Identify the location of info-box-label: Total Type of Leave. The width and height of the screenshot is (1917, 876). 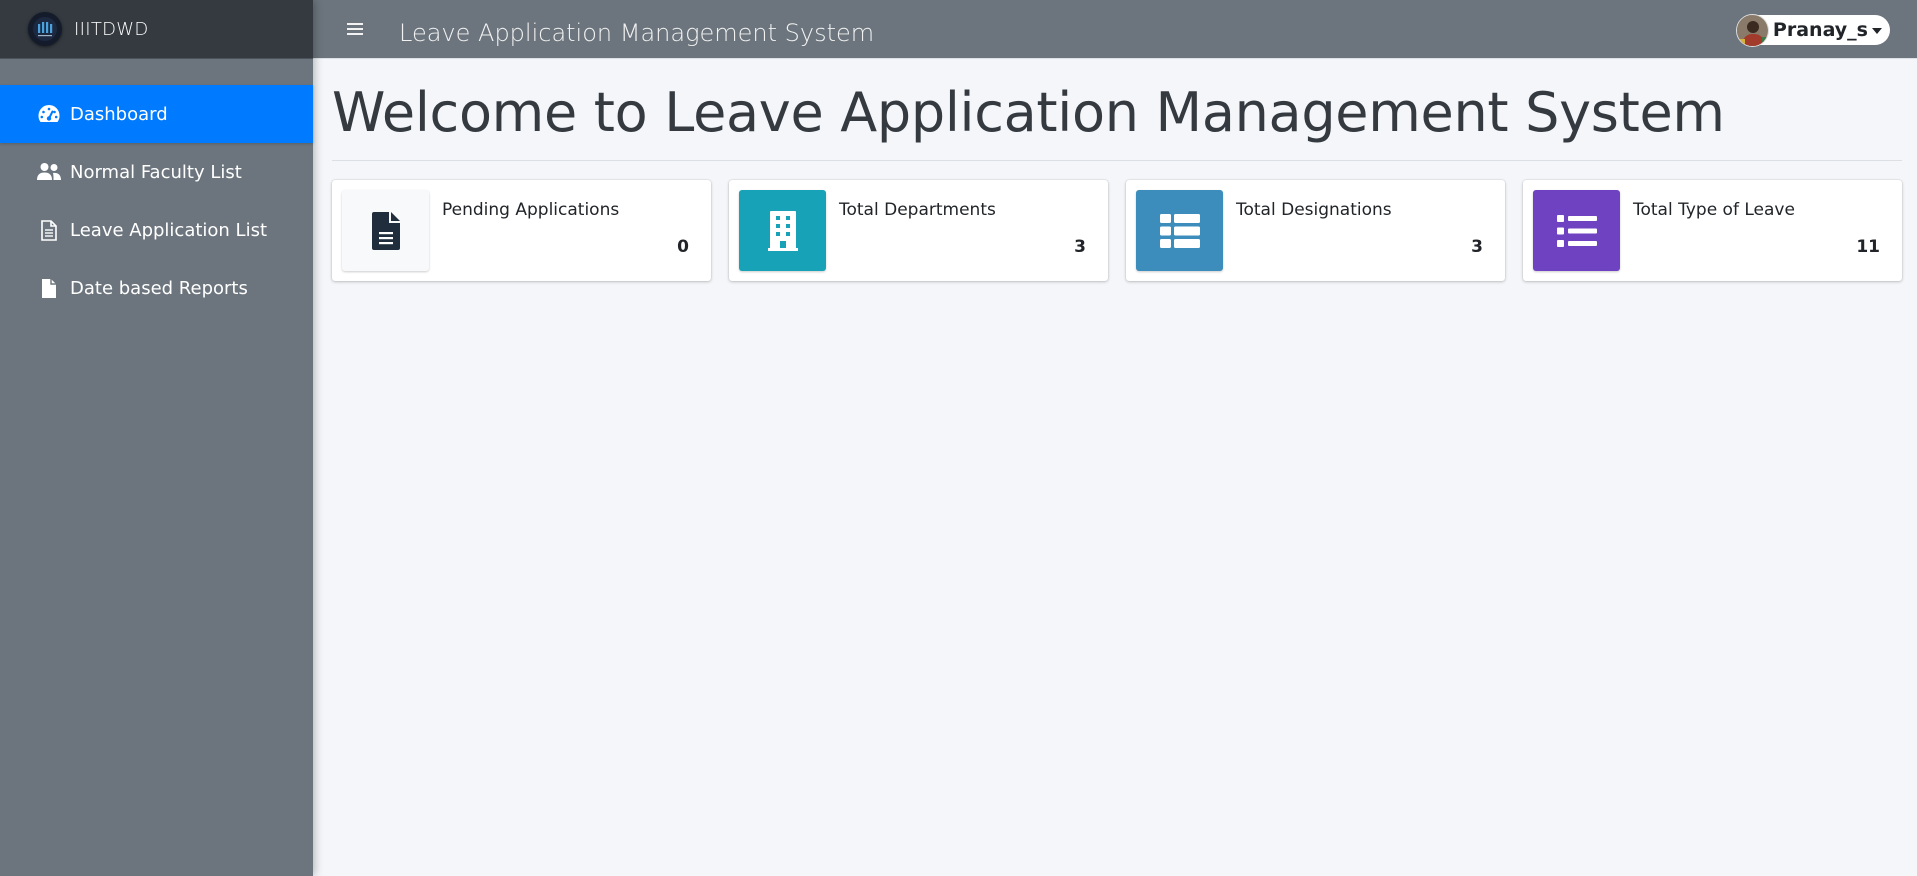
(1714, 210).